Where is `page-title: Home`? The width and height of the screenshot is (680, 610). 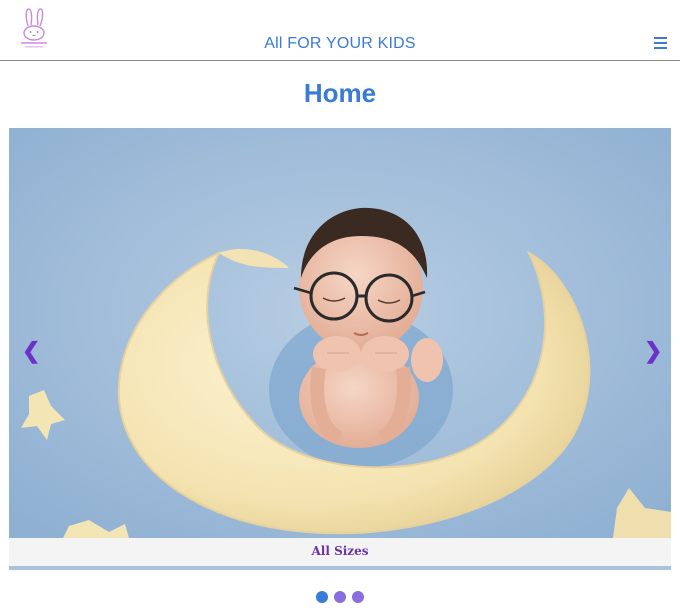
page-title: Home is located at coordinates (340, 93).